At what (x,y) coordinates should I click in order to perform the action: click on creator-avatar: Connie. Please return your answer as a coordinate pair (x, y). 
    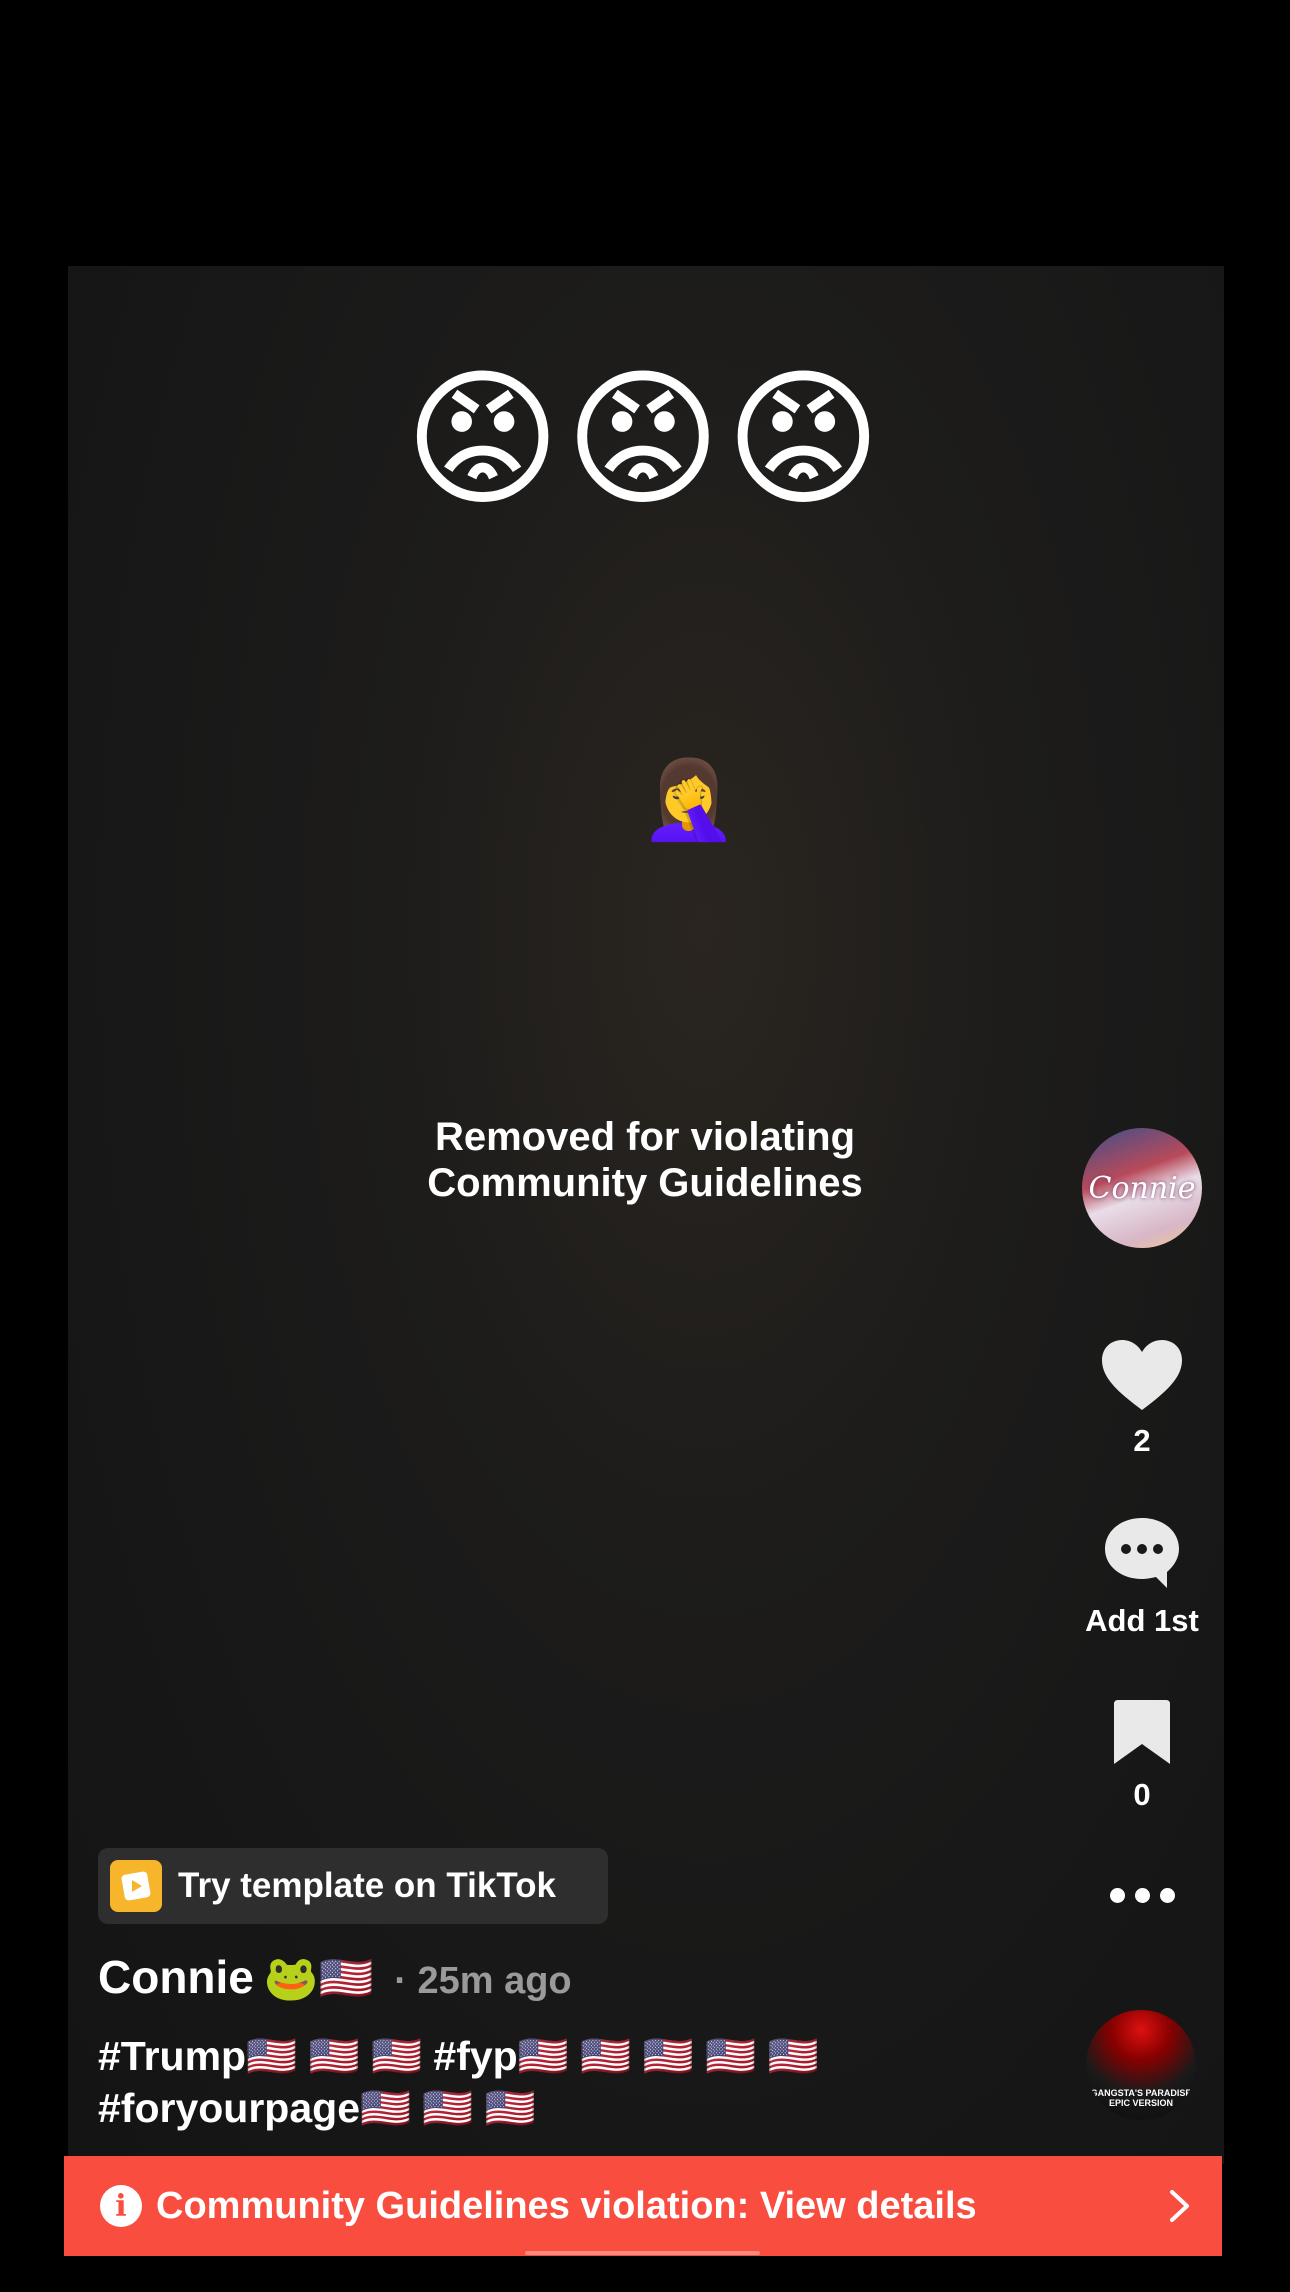
    Looking at the image, I should click on (1142, 1188).